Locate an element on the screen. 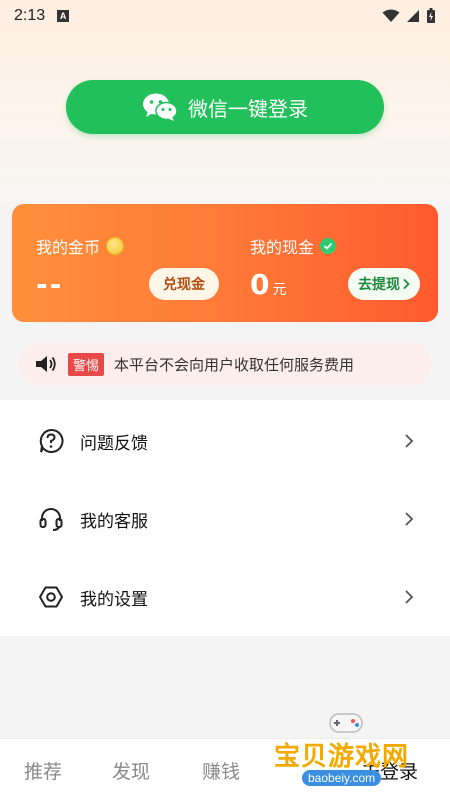  wallet-card: 我的金币 -- 兑现金 我的现金 0 元 去提现 is located at coordinates (225, 263).